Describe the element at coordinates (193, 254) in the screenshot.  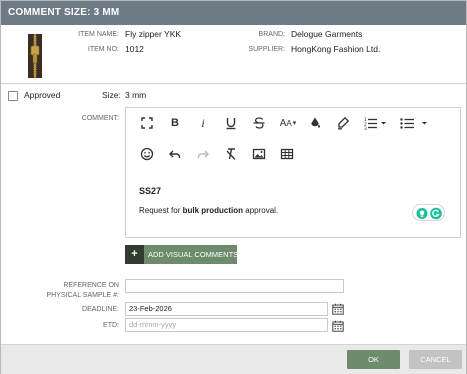
I see `add-visual-comments-label: ADD VISUAL COMMENTS` at that location.